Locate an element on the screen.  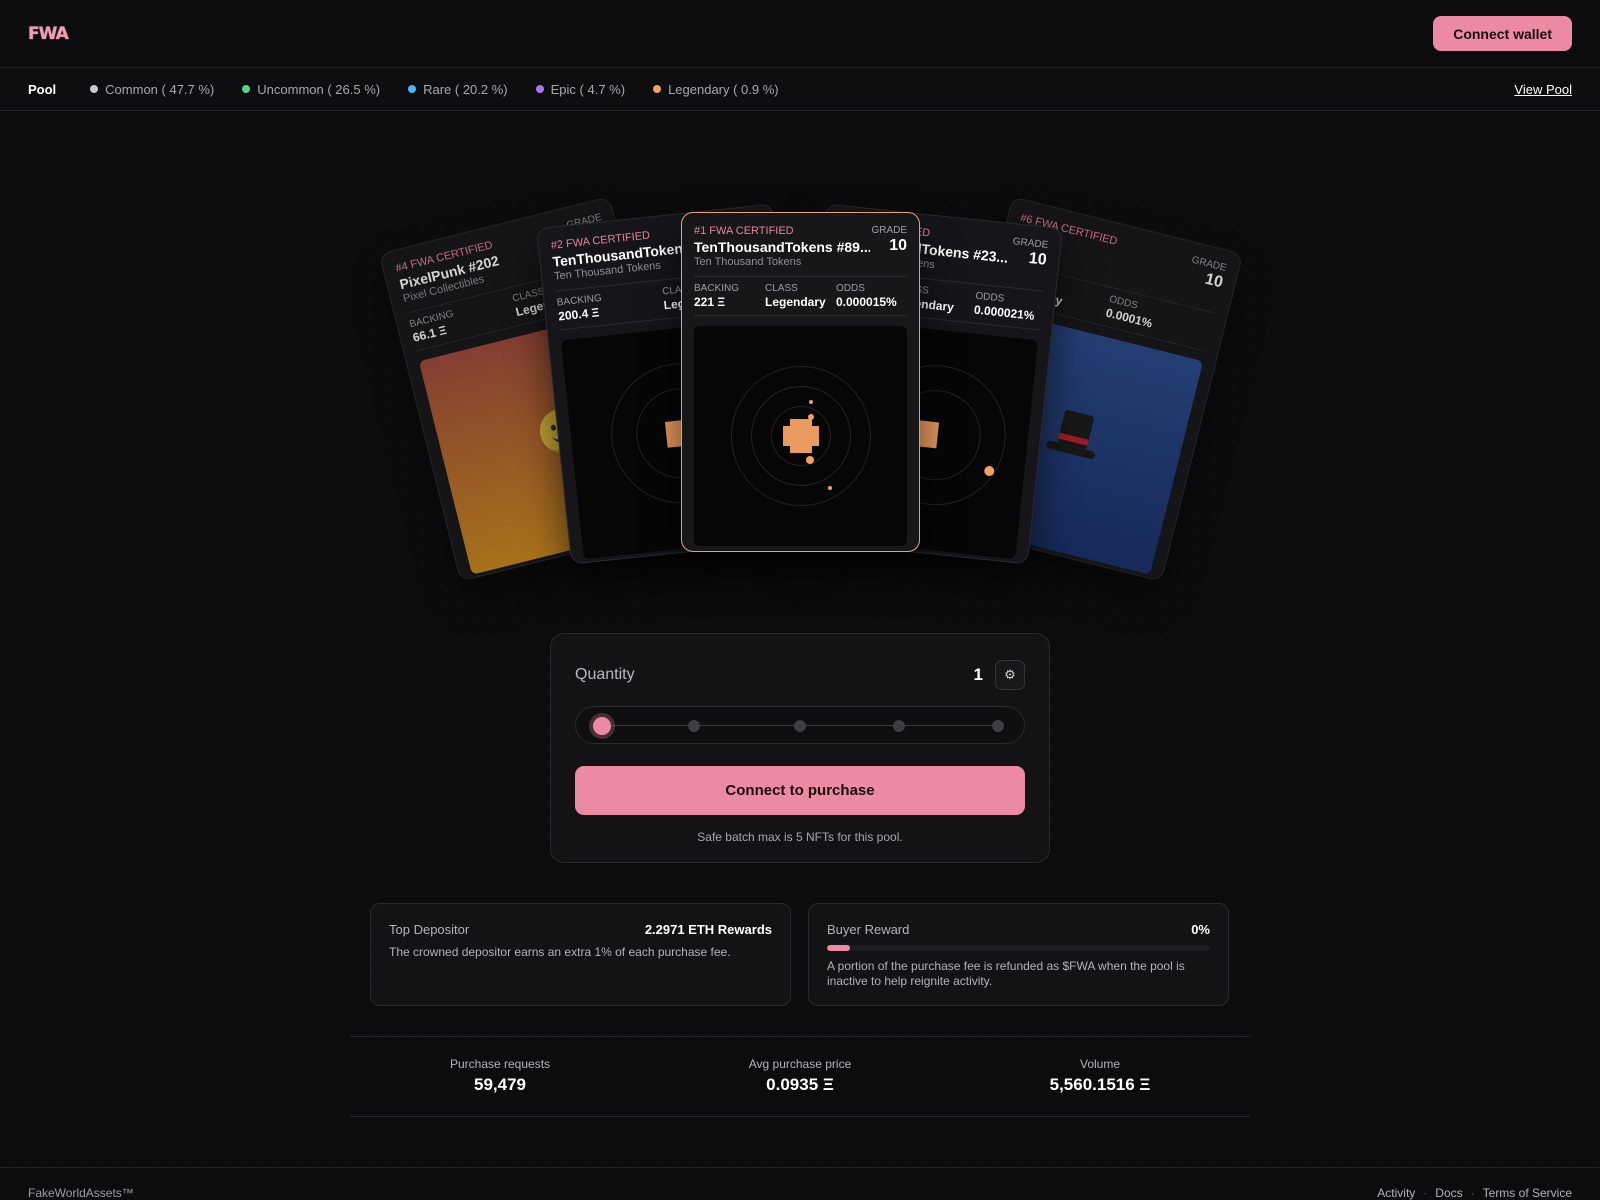
top-depositor-value: 2.2971 ETH Rewards is located at coordinates (708, 929).